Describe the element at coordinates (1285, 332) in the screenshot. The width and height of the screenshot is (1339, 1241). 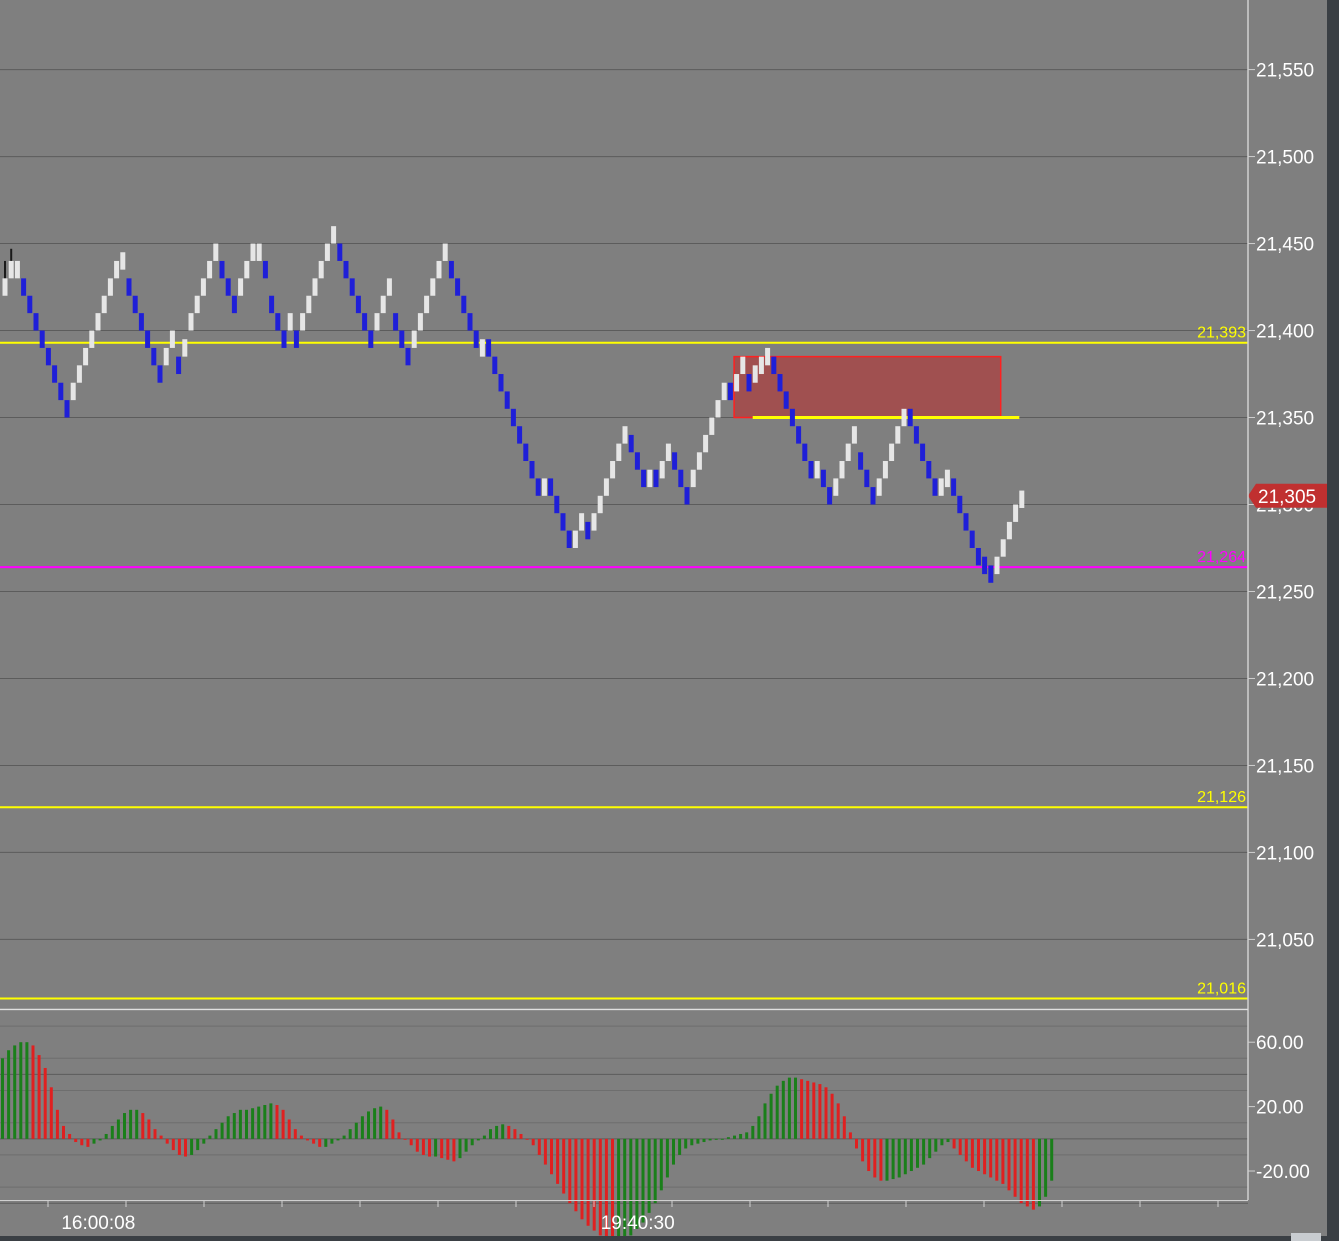
I see `price-tick-label: 21,400` at that location.